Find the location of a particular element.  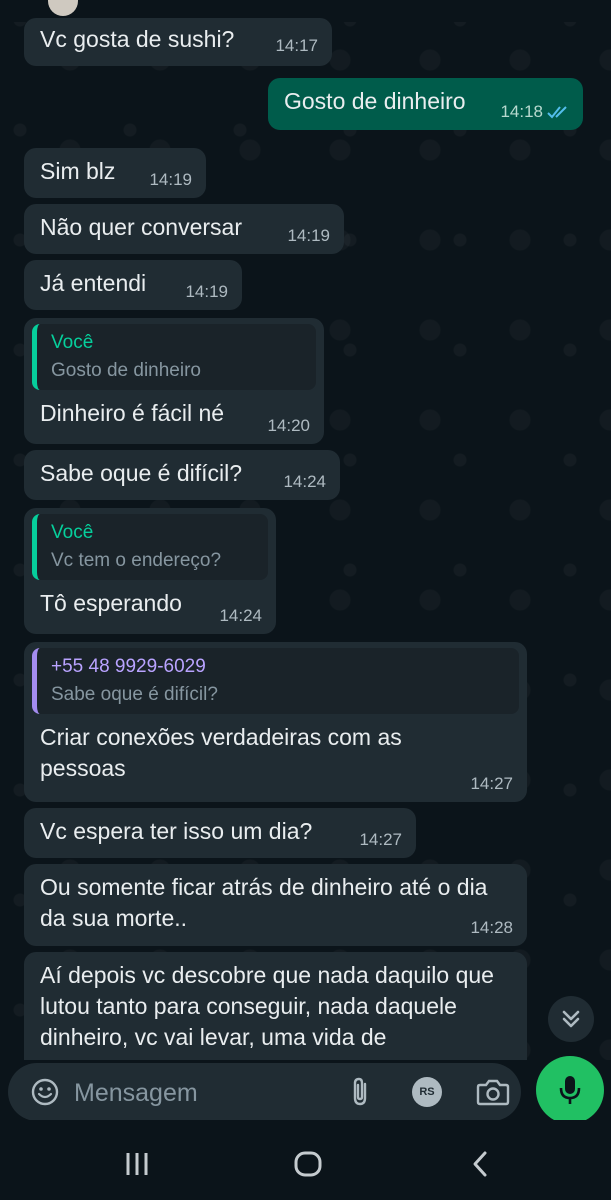

back-button is located at coordinates (480, 1164).